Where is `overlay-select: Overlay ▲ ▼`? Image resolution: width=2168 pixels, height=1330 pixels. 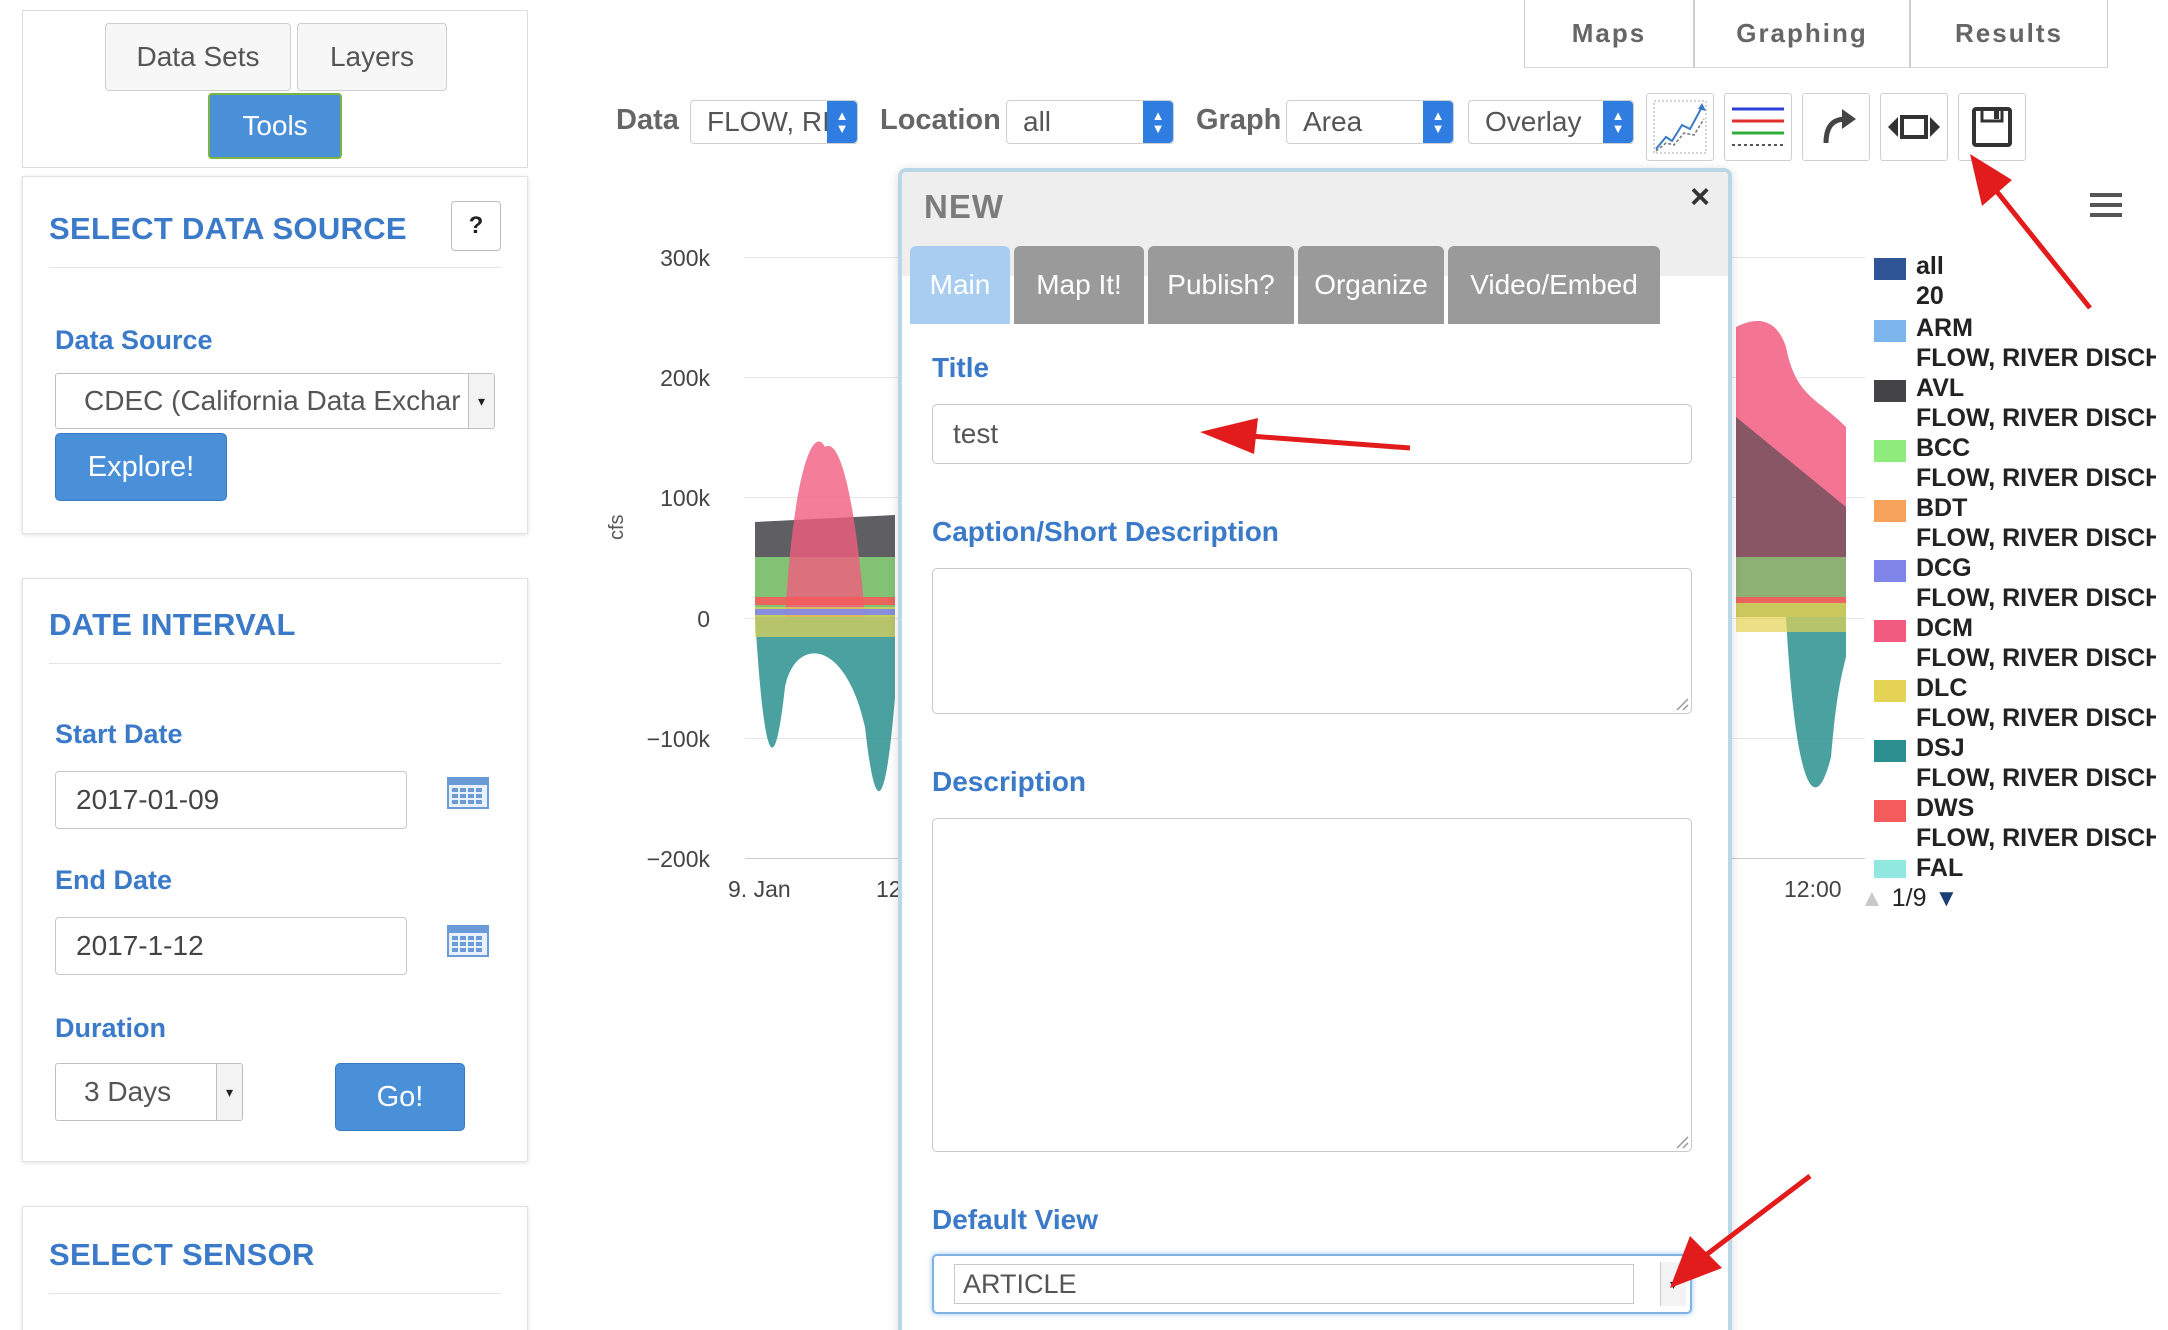 overlay-select: Overlay ▲ ▼ is located at coordinates (1551, 122).